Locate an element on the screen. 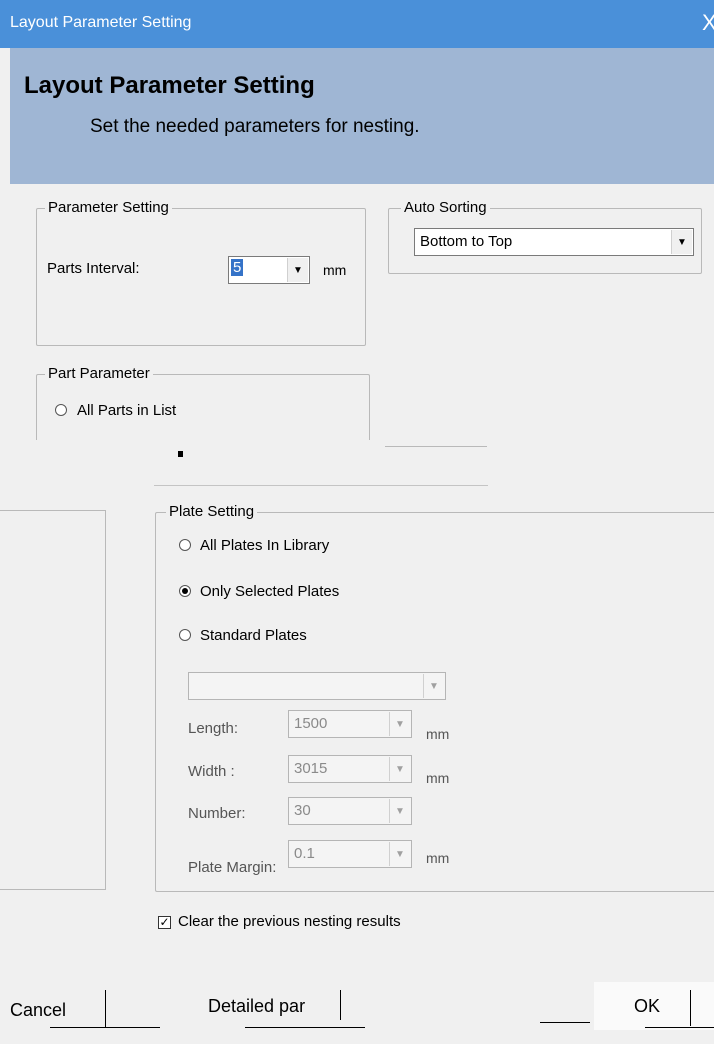  window-title: Layout Parameter Setting is located at coordinates (101, 22).